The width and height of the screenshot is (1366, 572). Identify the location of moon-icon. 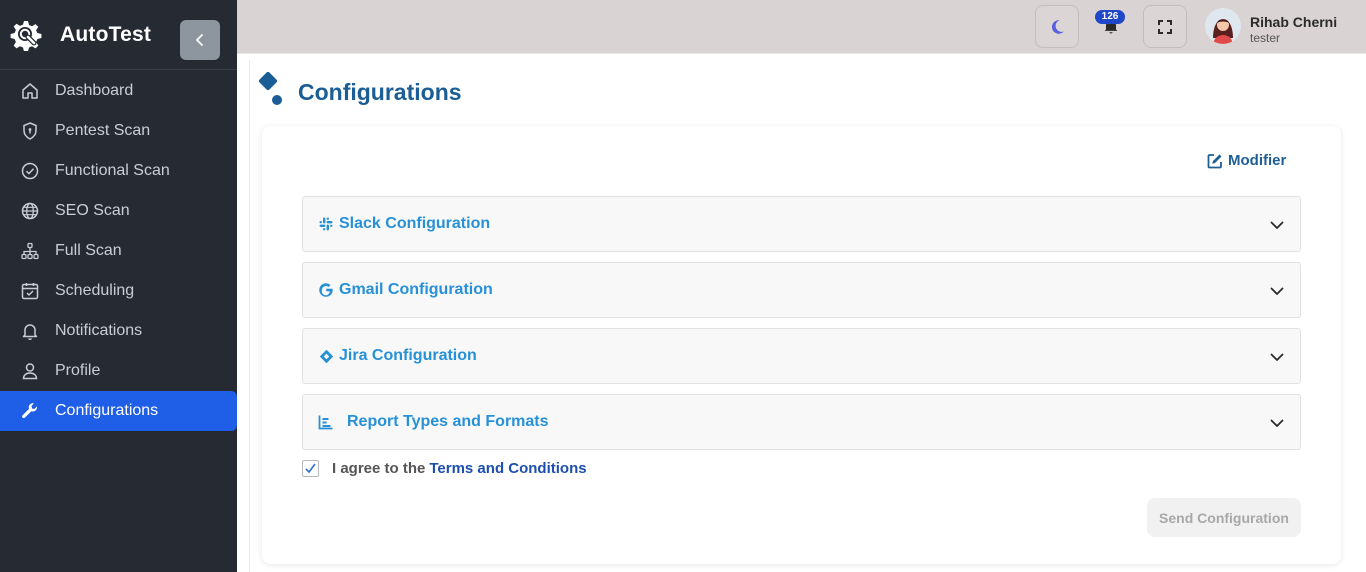
(1057, 26).